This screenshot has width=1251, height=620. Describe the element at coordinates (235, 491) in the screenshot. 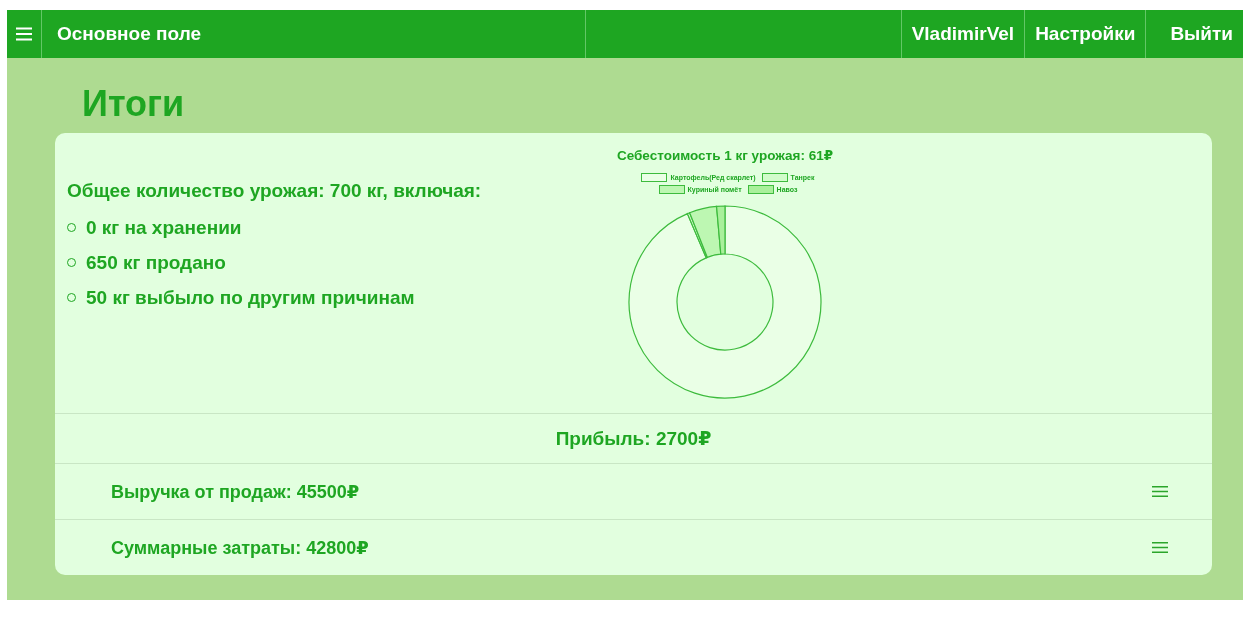

I see `total-label: Выручка от продаж: 45500₽` at that location.